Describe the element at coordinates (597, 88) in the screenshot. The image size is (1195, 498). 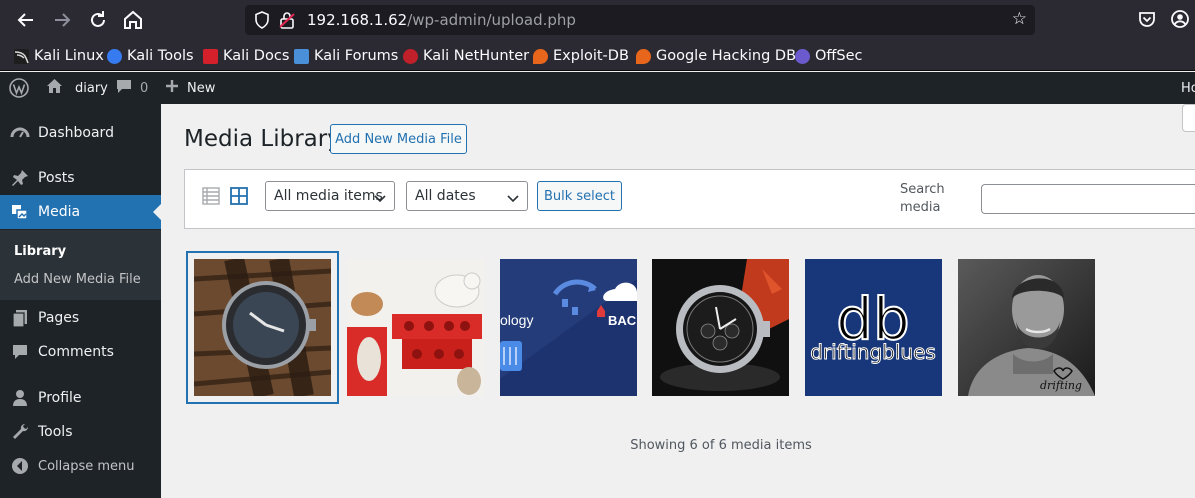
I see `wp-admin-bar: diary 0 New Ho` at that location.